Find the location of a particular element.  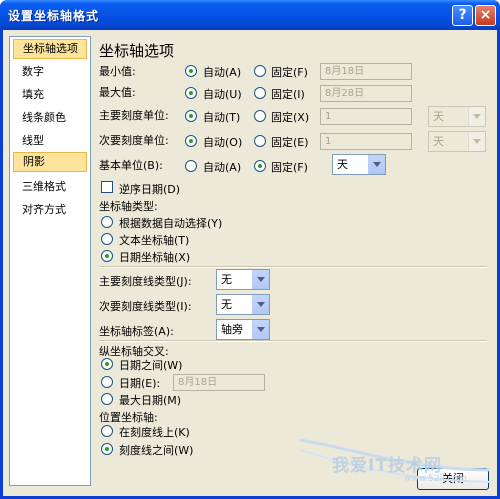

position-between-label: 刻度线之间(W) is located at coordinates (156, 450).